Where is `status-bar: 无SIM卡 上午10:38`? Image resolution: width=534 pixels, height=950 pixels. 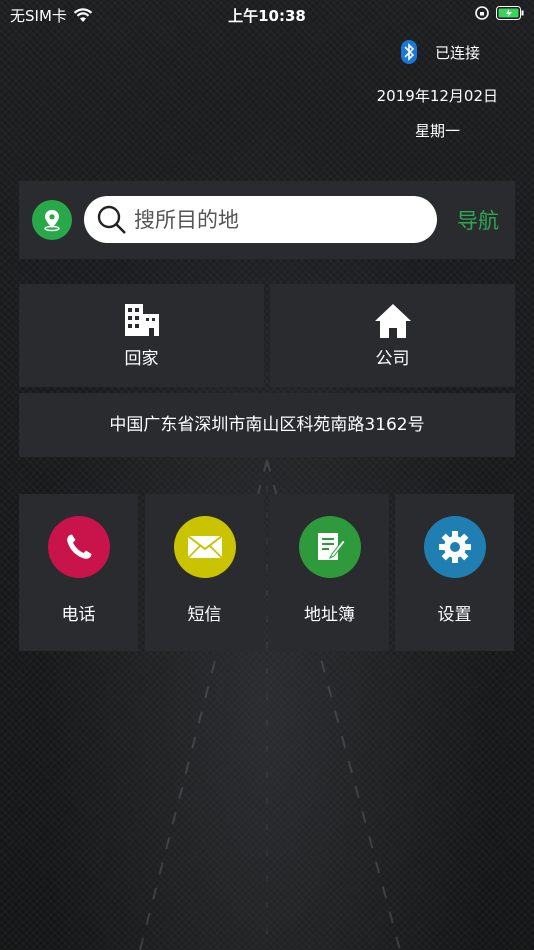 status-bar: 无SIM卡 上午10:38 is located at coordinates (267, 14).